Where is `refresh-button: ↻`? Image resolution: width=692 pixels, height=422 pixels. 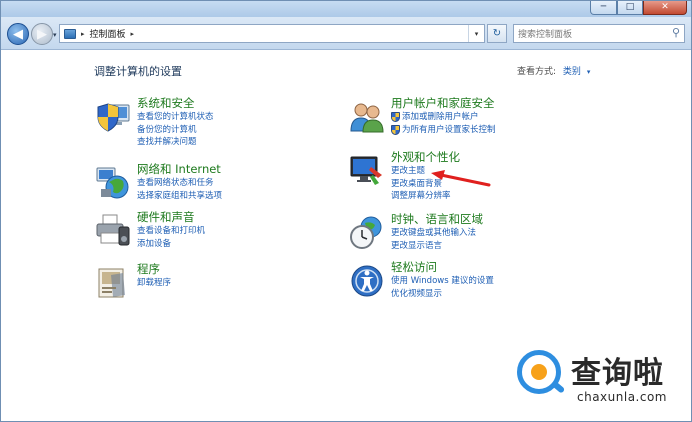 refresh-button: ↻ is located at coordinates (497, 33).